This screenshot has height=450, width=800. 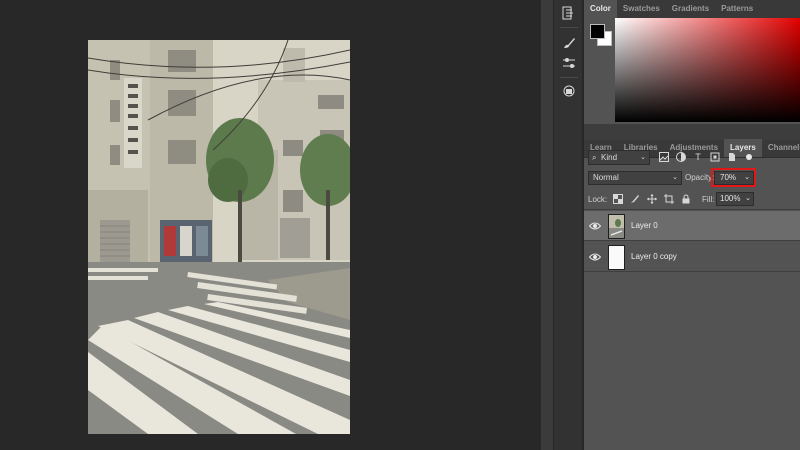 I want to click on 3d-icon, so click(x=569, y=91).